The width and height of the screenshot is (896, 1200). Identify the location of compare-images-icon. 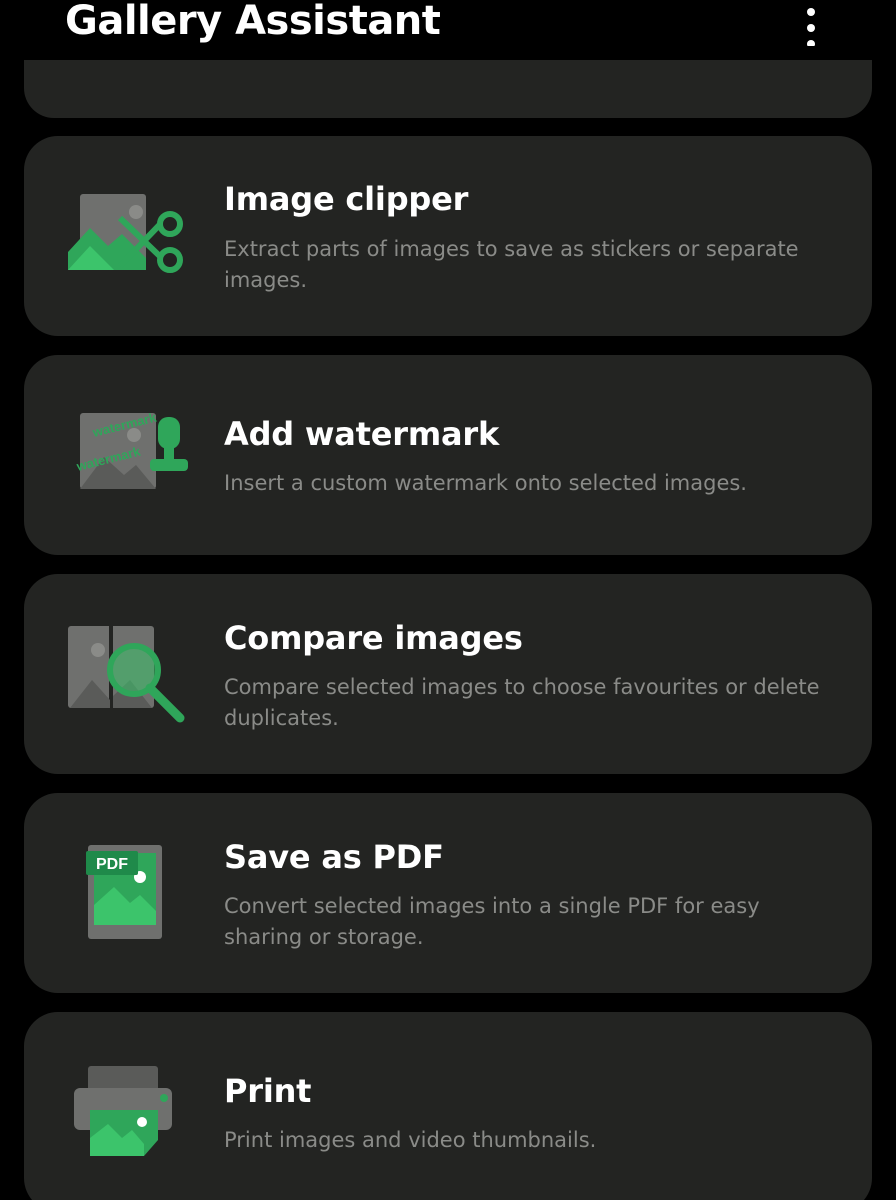
(129, 674).